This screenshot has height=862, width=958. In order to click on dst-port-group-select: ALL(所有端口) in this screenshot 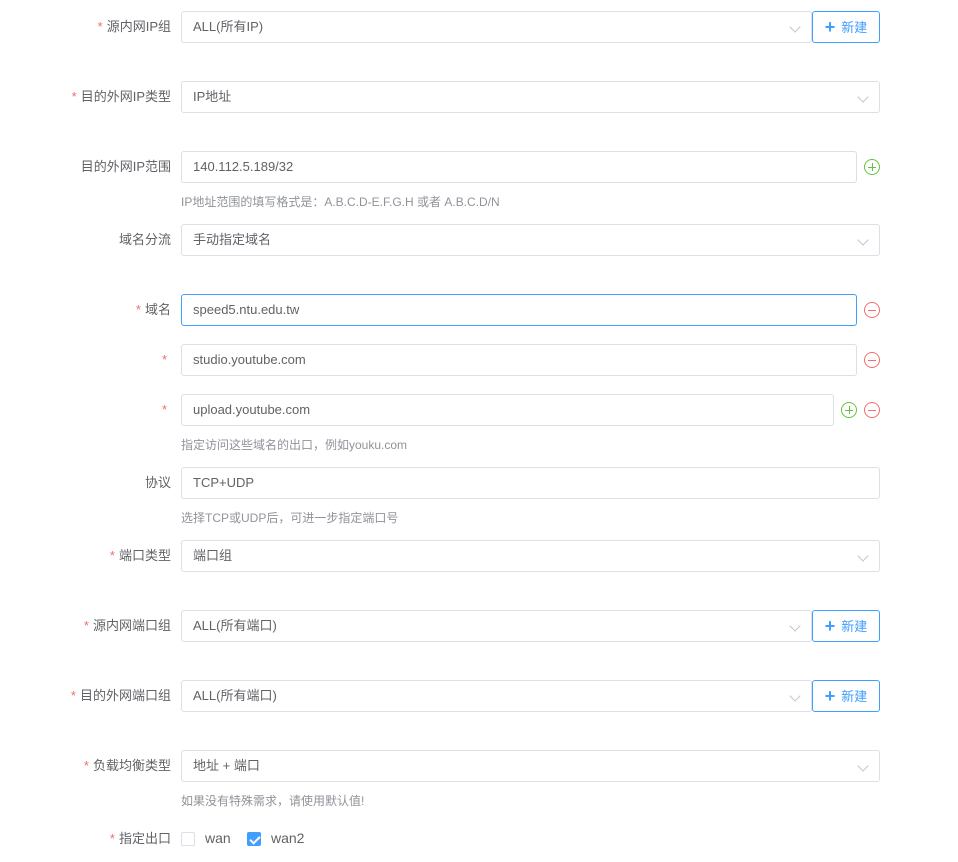, I will do `click(496, 696)`.